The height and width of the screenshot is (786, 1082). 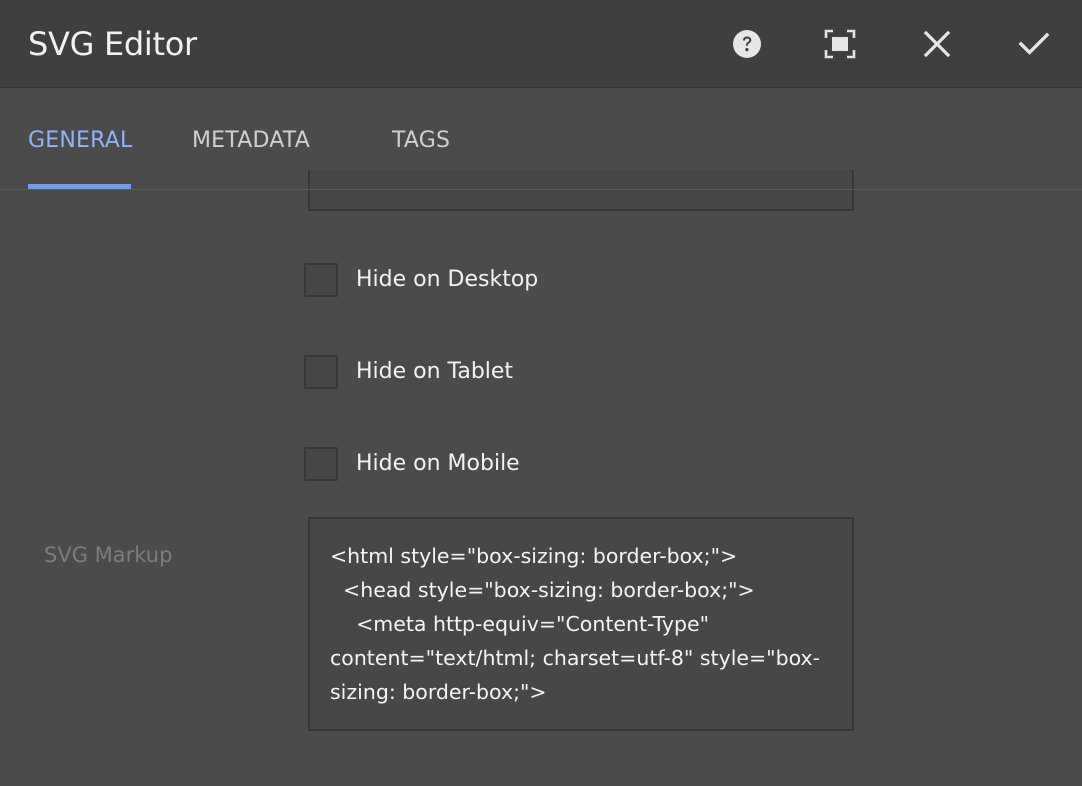 I want to click on close-button, so click(x=937, y=44).